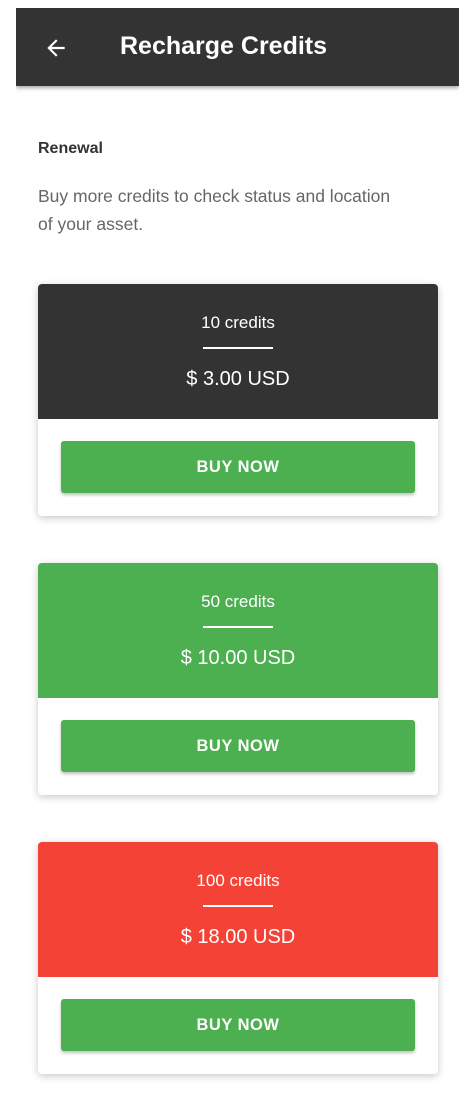 The image size is (467, 1104). I want to click on package-credits: 50 credits, so click(238, 601).